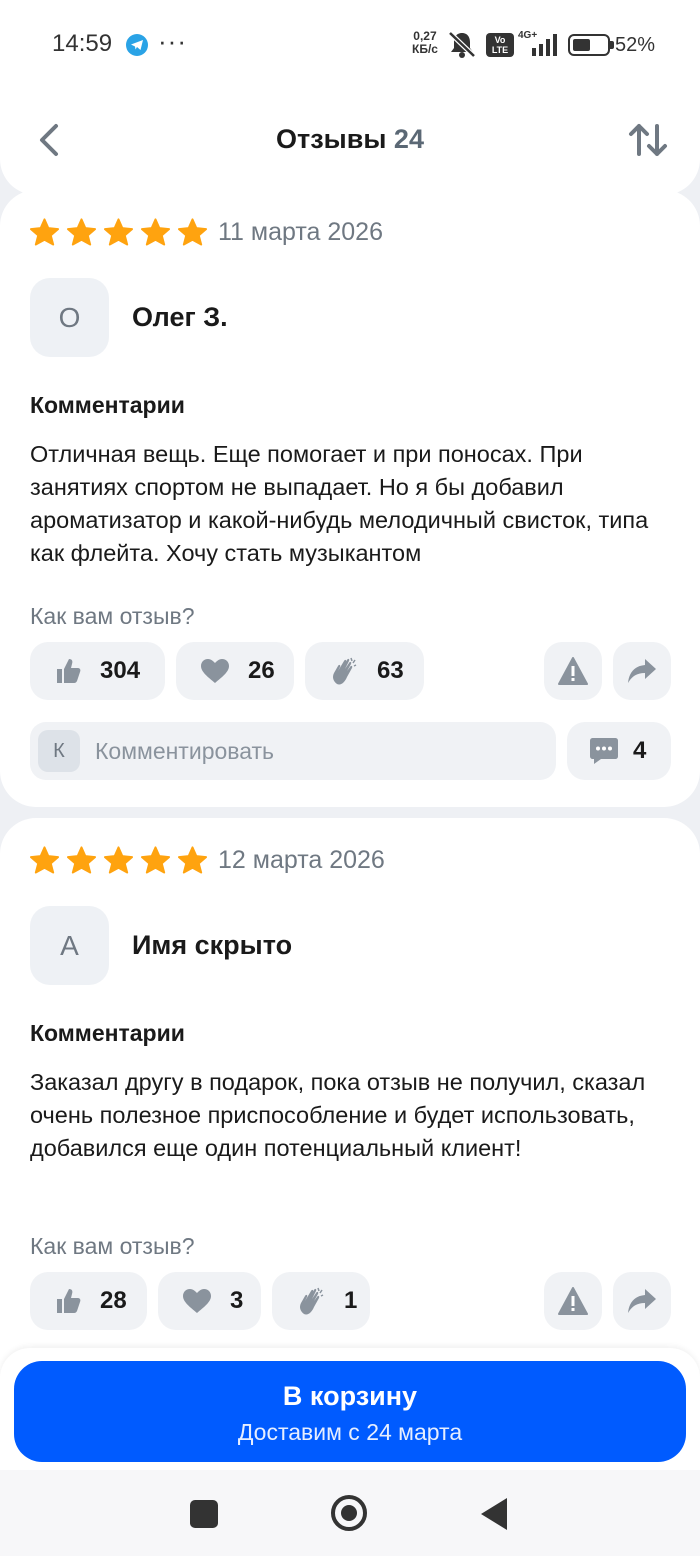 This screenshot has height=1556, width=700. I want to click on heart-button: 3, so click(209, 1301).